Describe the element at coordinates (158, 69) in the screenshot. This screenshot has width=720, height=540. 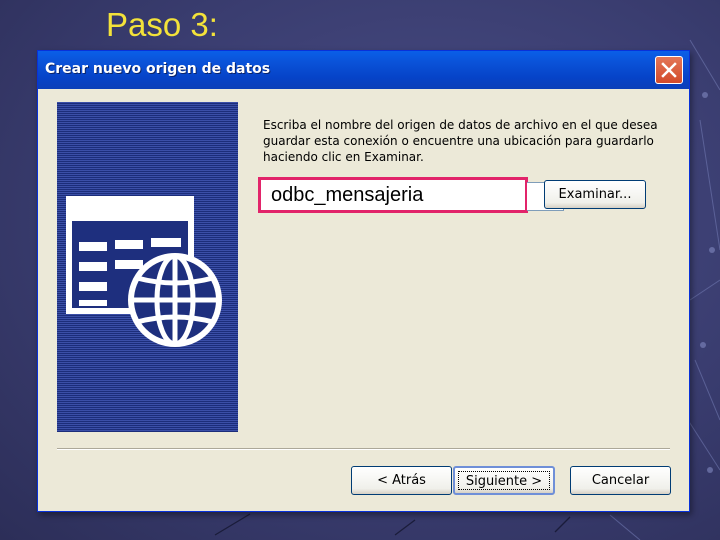
I see `window-title: Crear nuevo origen de datos` at that location.